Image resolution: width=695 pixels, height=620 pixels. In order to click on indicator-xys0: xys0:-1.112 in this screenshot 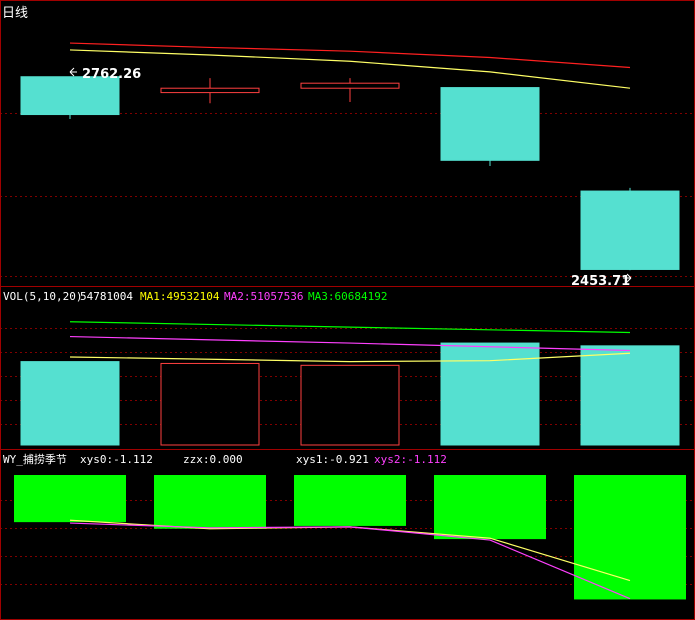, I will do `click(116, 459)`.